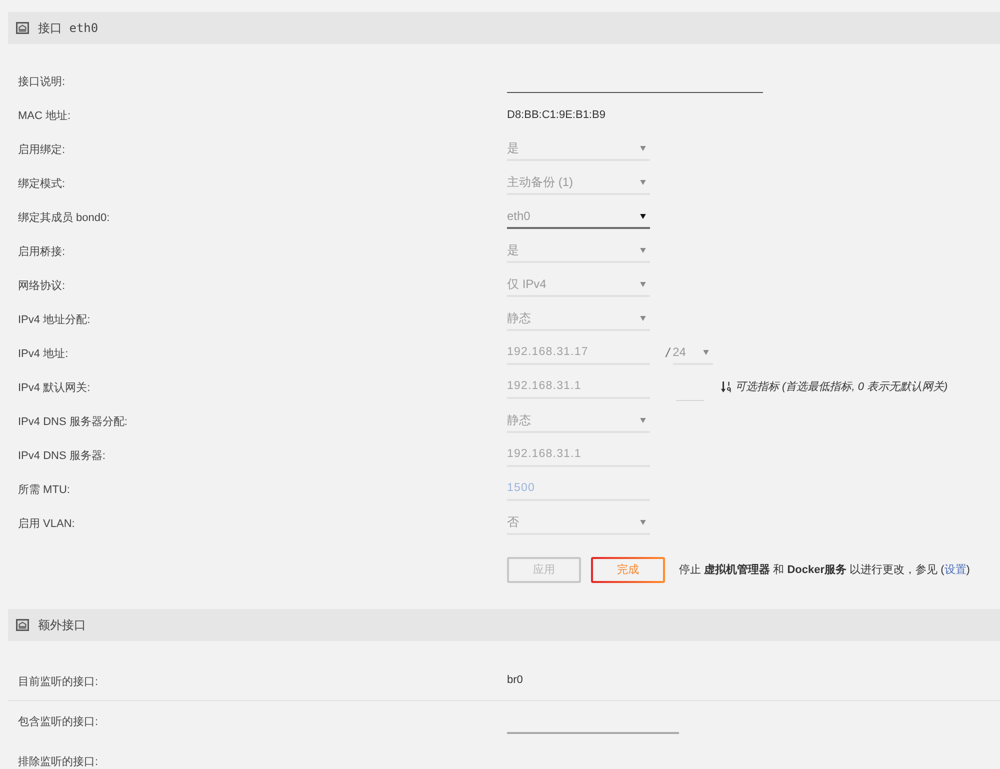 The height and width of the screenshot is (769, 1000). Describe the element at coordinates (42, 184) in the screenshot. I see `field-label: 绑定模式:` at that location.